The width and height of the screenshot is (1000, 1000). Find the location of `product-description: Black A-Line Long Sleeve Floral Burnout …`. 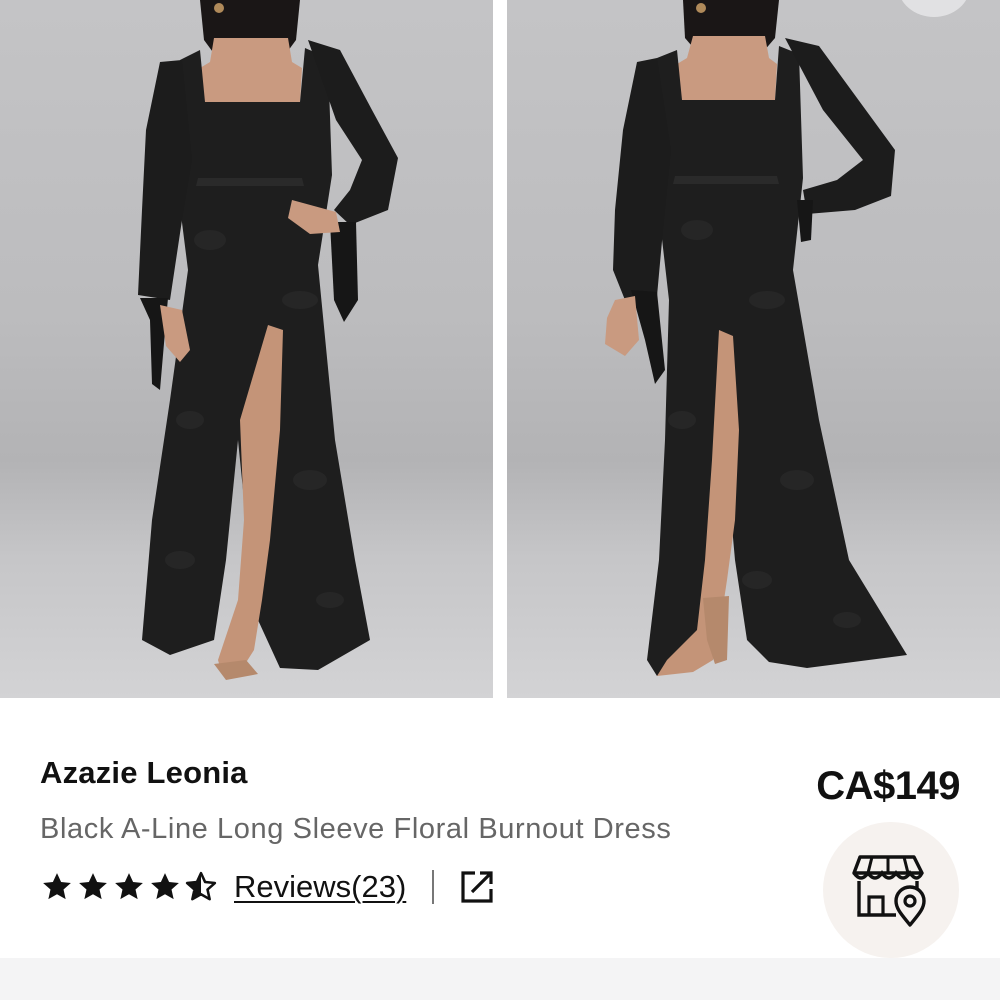

product-description: Black A-Line Long Sleeve Floral Burnout … is located at coordinates (356, 829).